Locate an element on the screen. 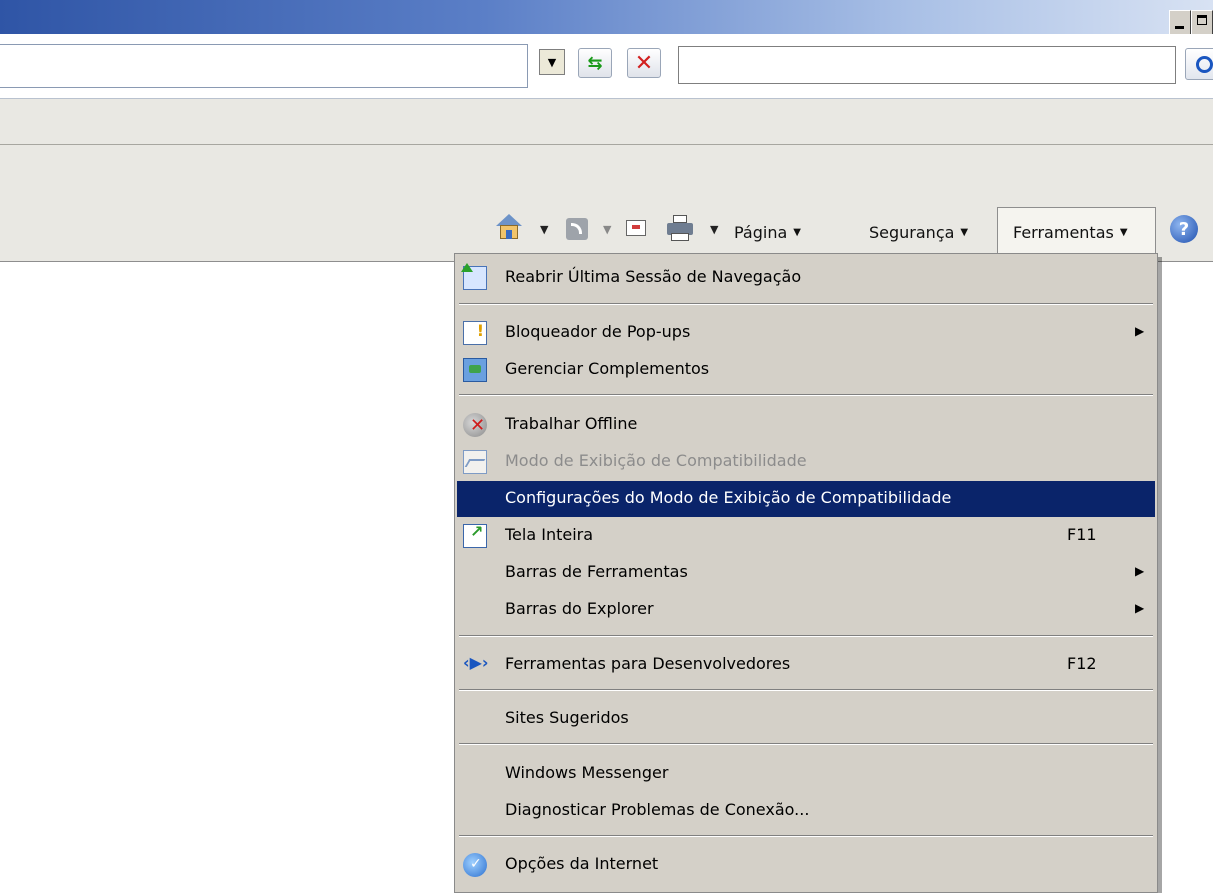 The width and height of the screenshot is (1213, 893). menu-item-label: Ferramentas para Desenvolvedores is located at coordinates (648, 663).